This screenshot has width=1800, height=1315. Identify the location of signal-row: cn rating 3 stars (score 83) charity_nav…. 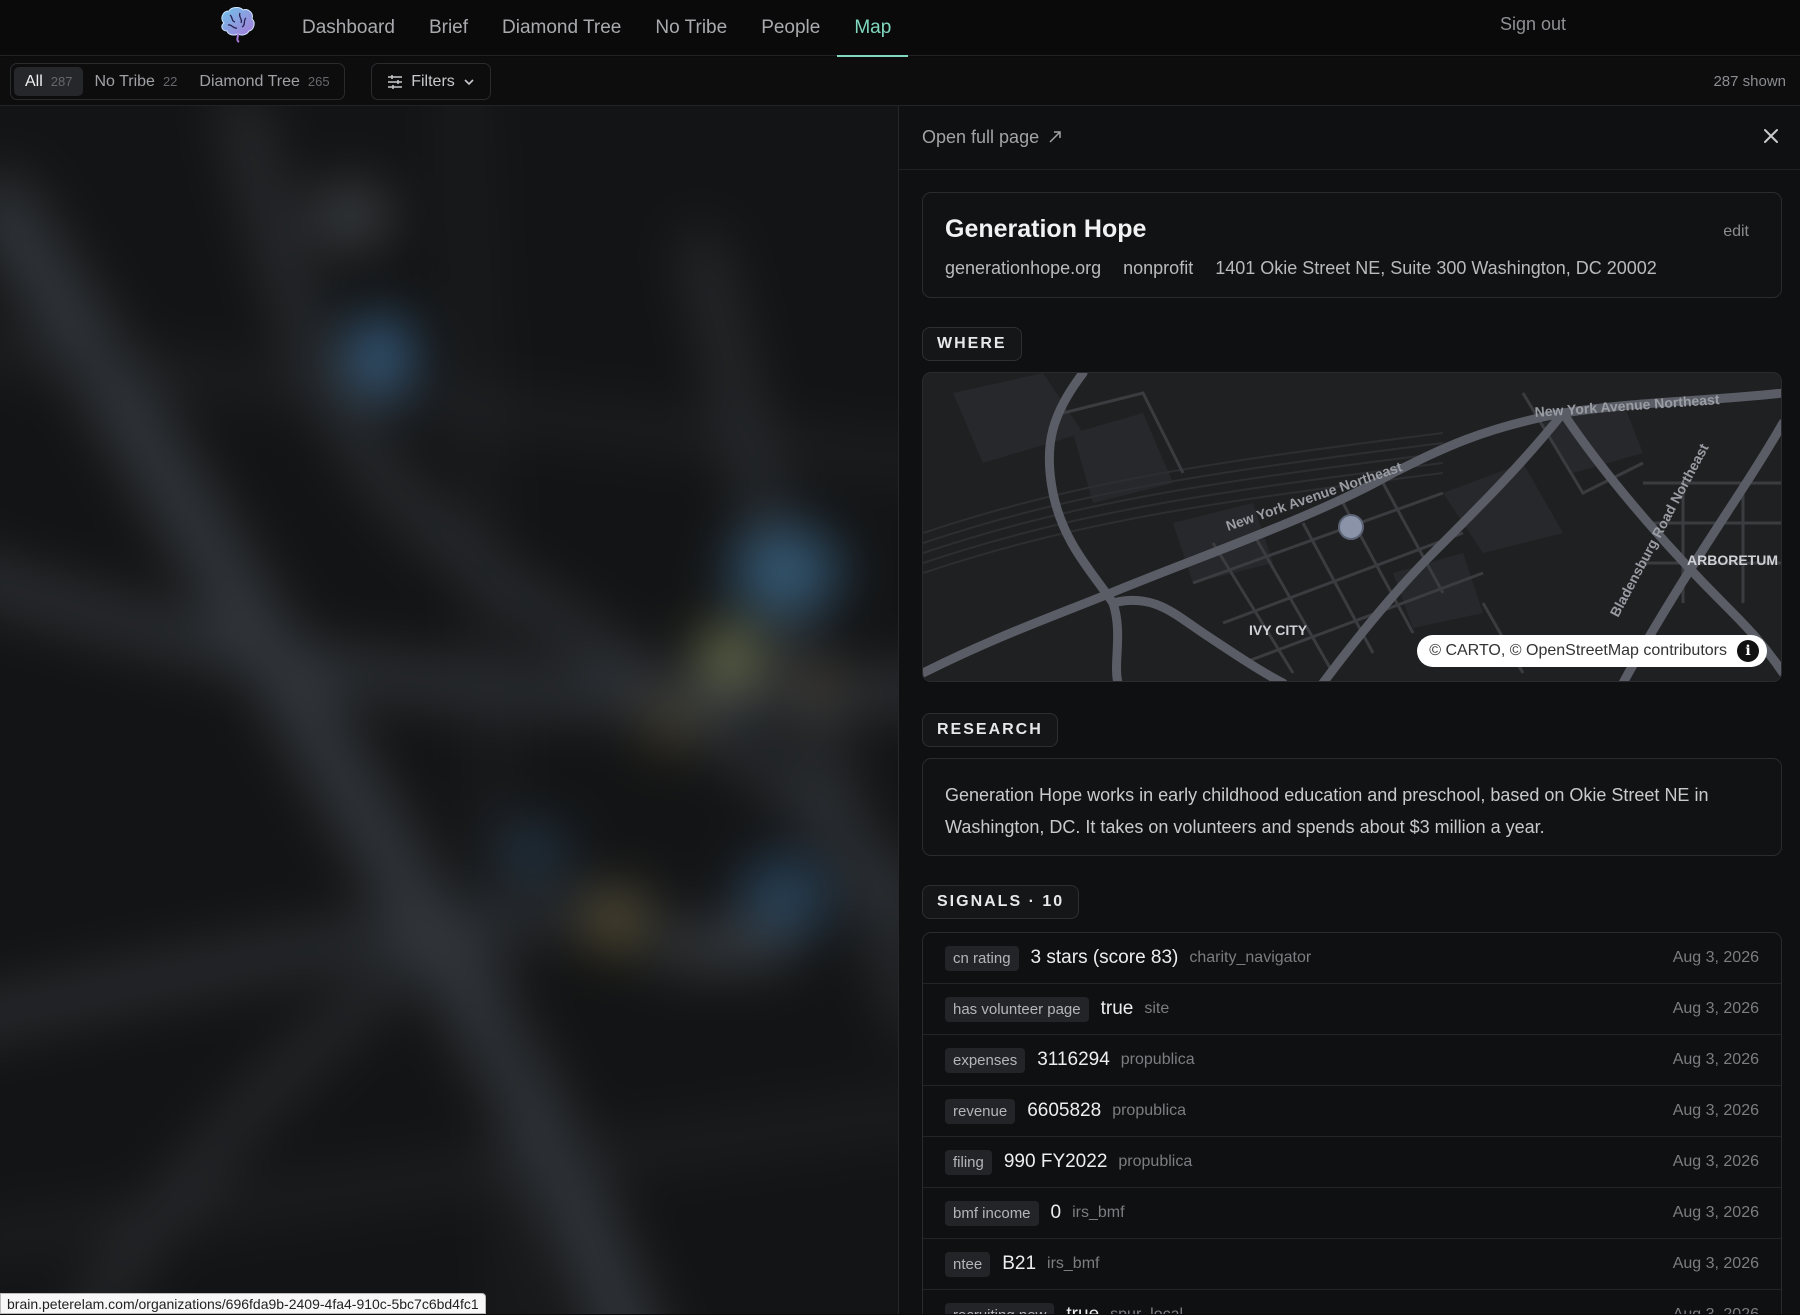
(1352, 958).